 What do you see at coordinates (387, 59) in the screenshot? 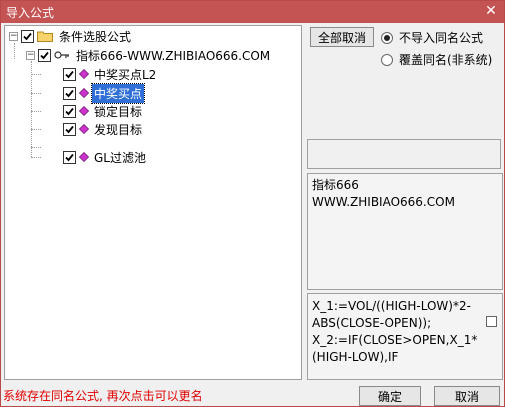
I see `radio-overwrite-same` at bounding box center [387, 59].